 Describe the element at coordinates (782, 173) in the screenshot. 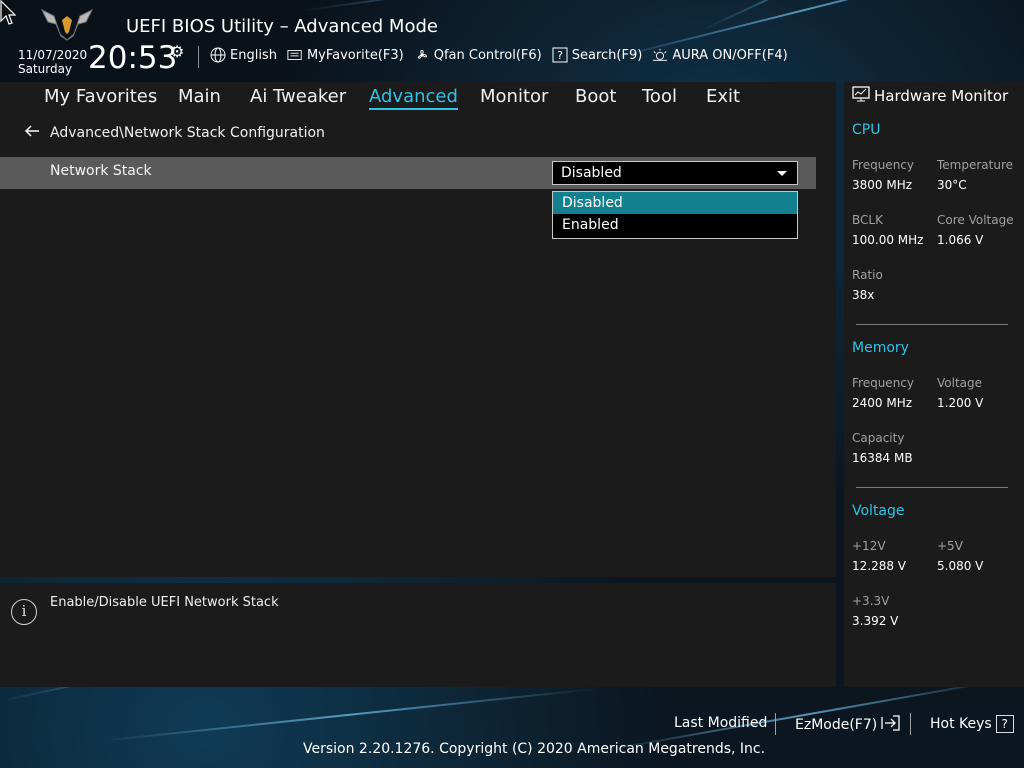

I see `caret-down-icon` at that location.